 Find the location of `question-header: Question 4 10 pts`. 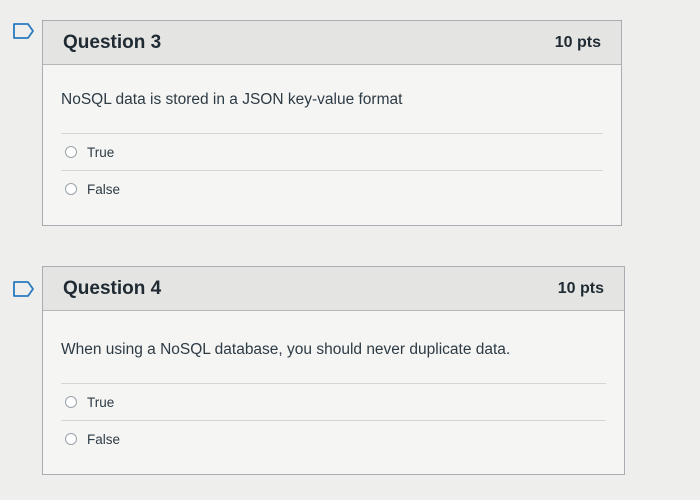

question-header: Question 4 10 pts is located at coordinates (333, 289).